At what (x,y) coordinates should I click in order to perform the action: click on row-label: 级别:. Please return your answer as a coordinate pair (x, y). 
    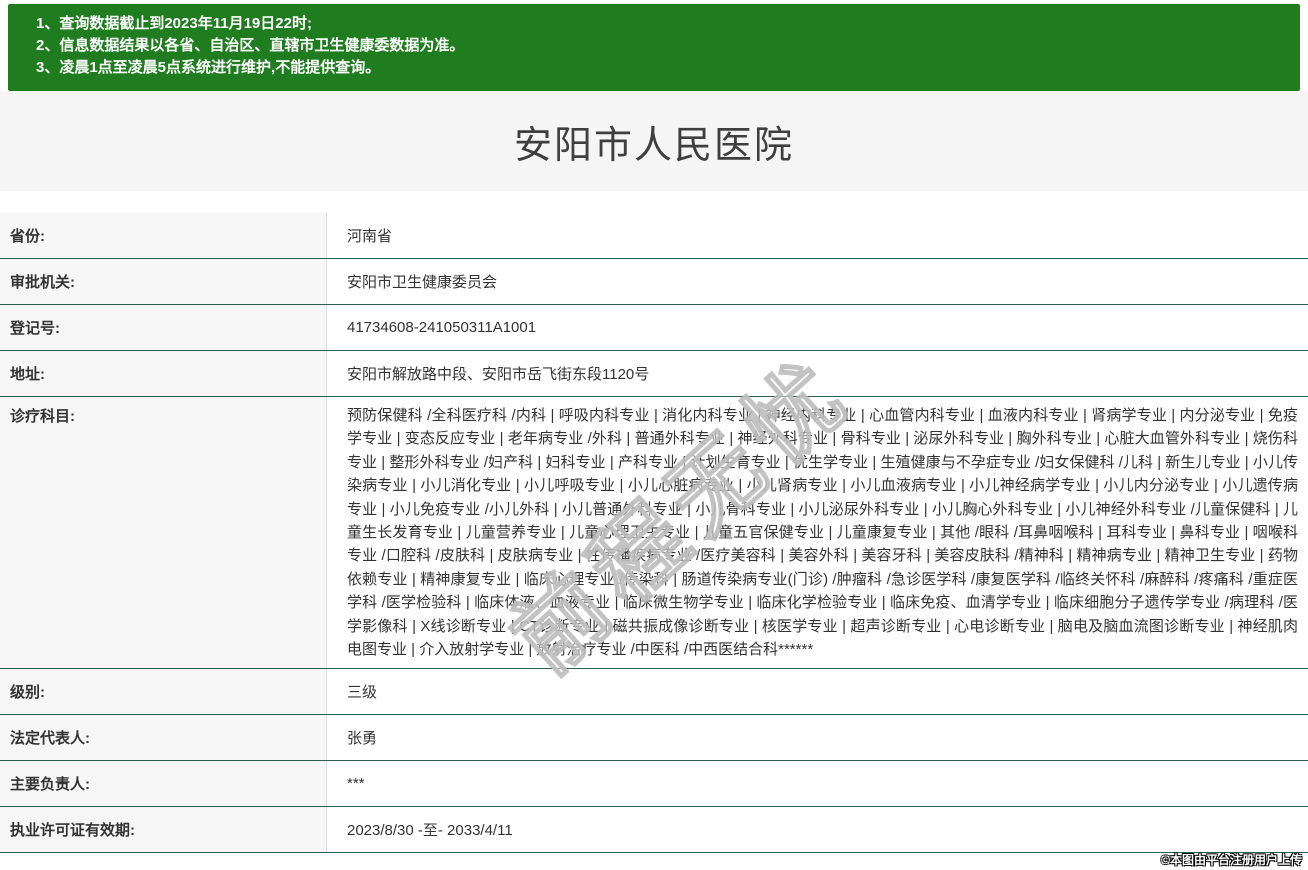
    Looking at the image, I should click on (163, 692).